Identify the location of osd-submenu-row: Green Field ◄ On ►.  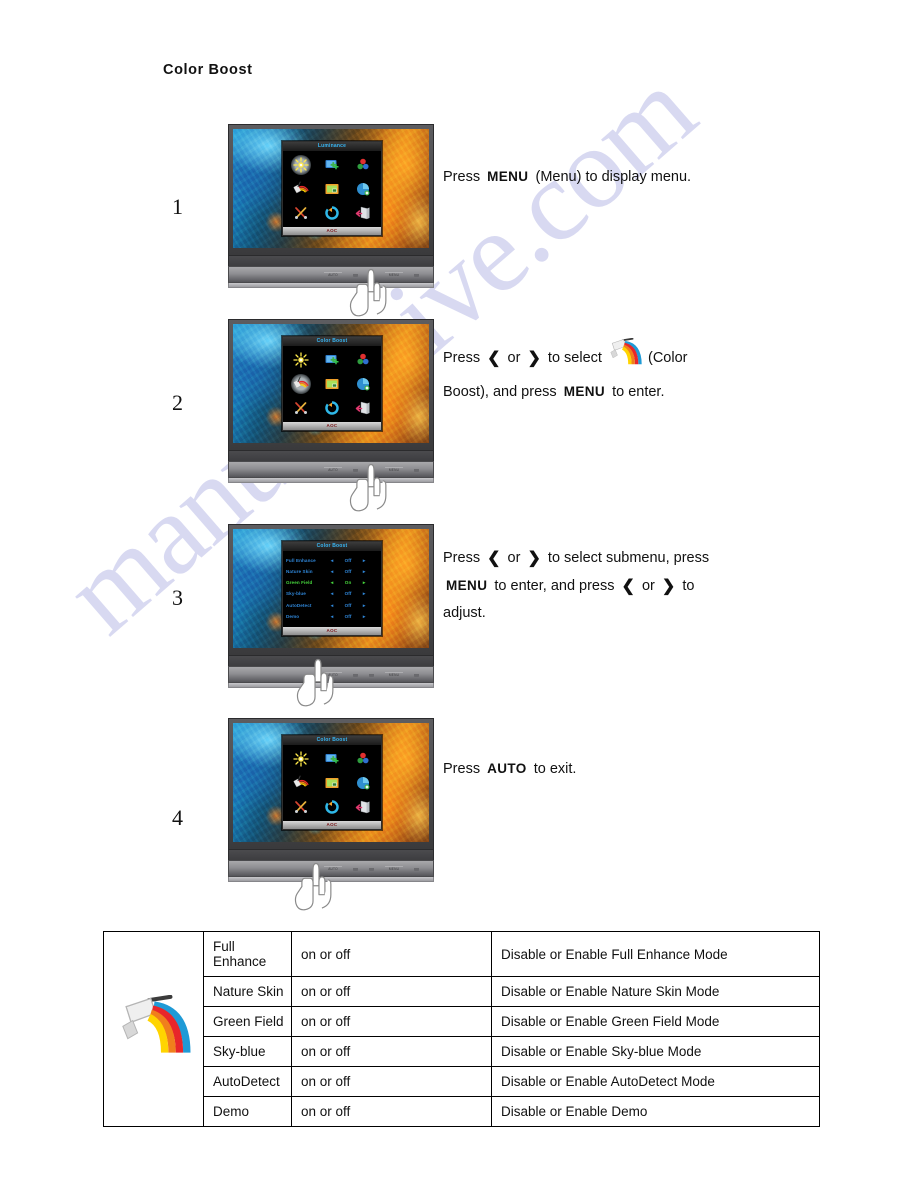
(332, 583).